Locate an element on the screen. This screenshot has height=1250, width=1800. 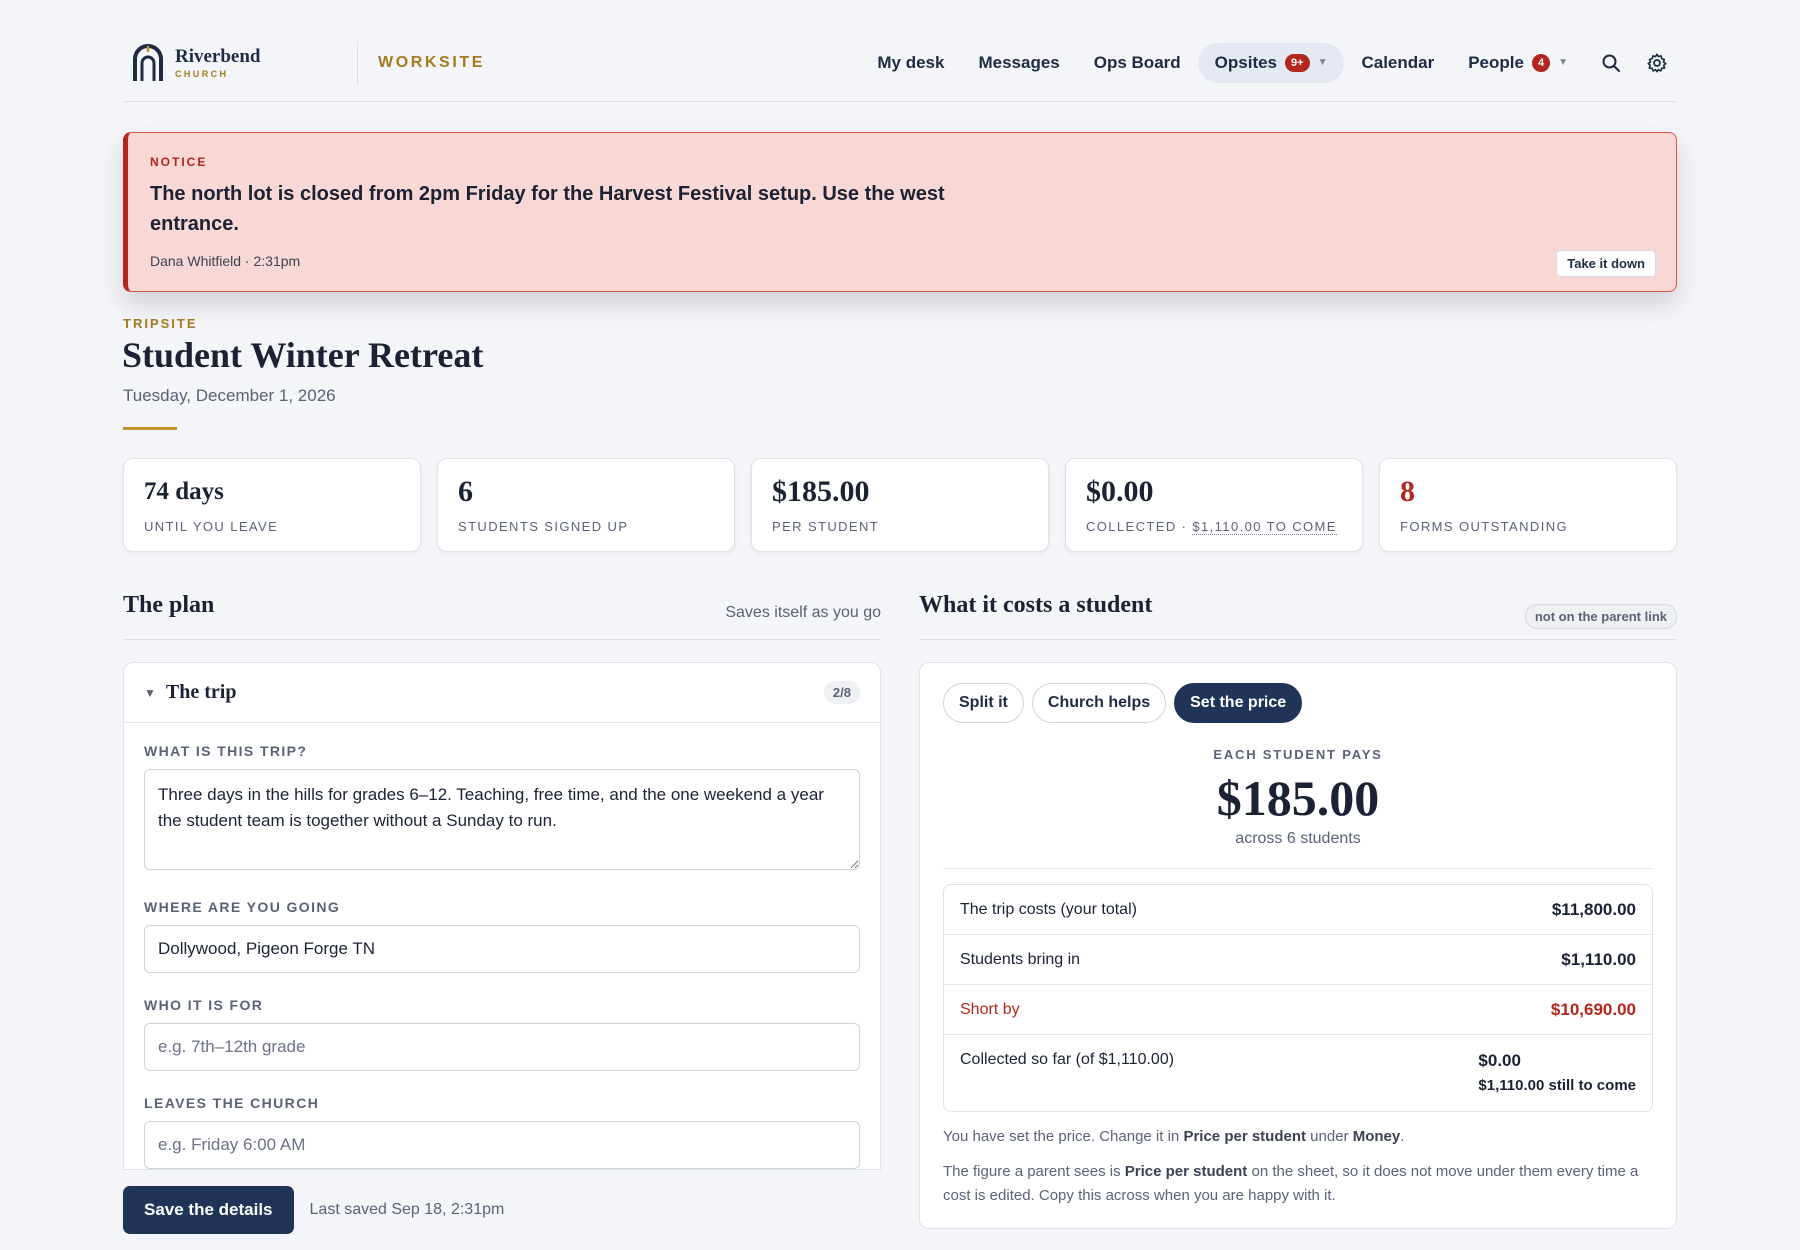
tab-church-helps: Church helps is located at coordinates (1099, 703).